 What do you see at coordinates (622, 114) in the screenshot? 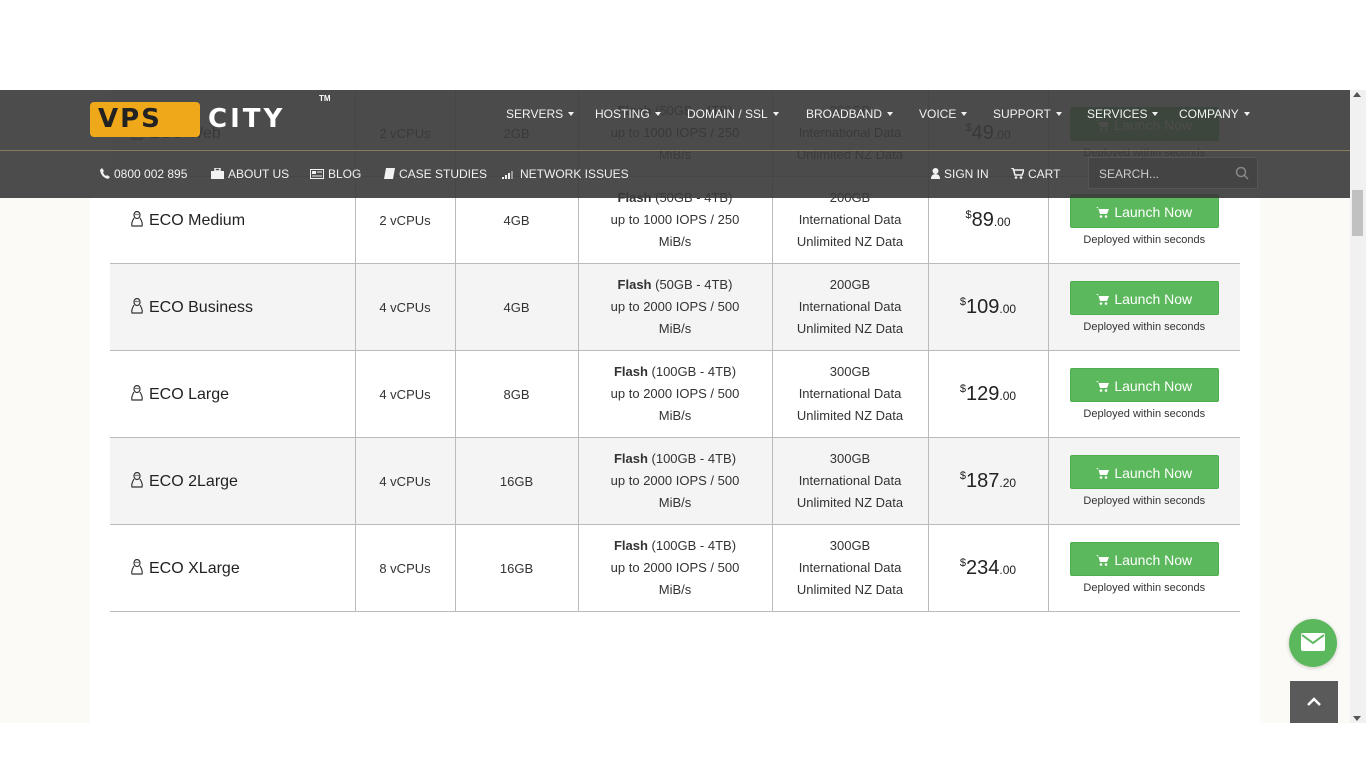
I see `menu-label: HOSTING` at bounding box center [622, 114].